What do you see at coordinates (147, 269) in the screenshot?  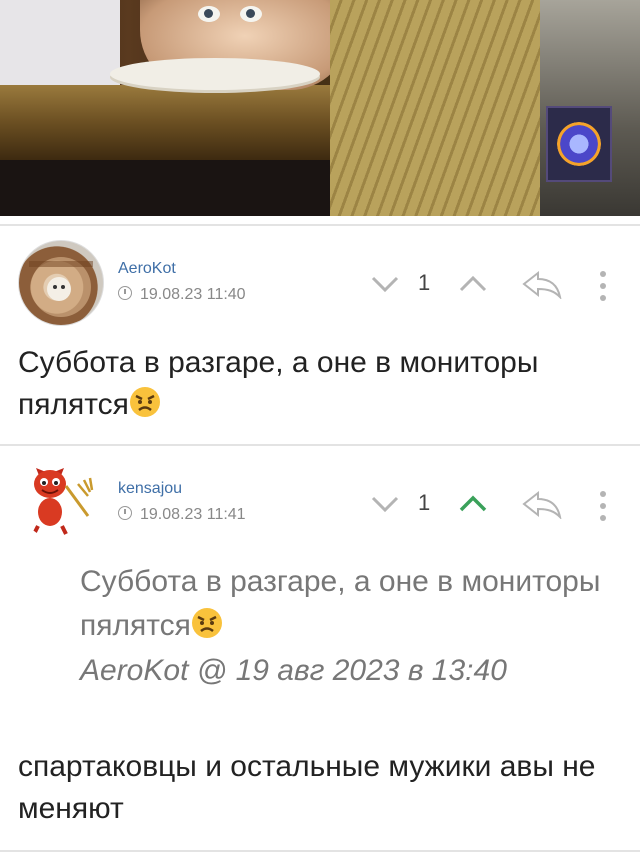 I see `comment-author: AeroKot` at bounding box center [147, 269].